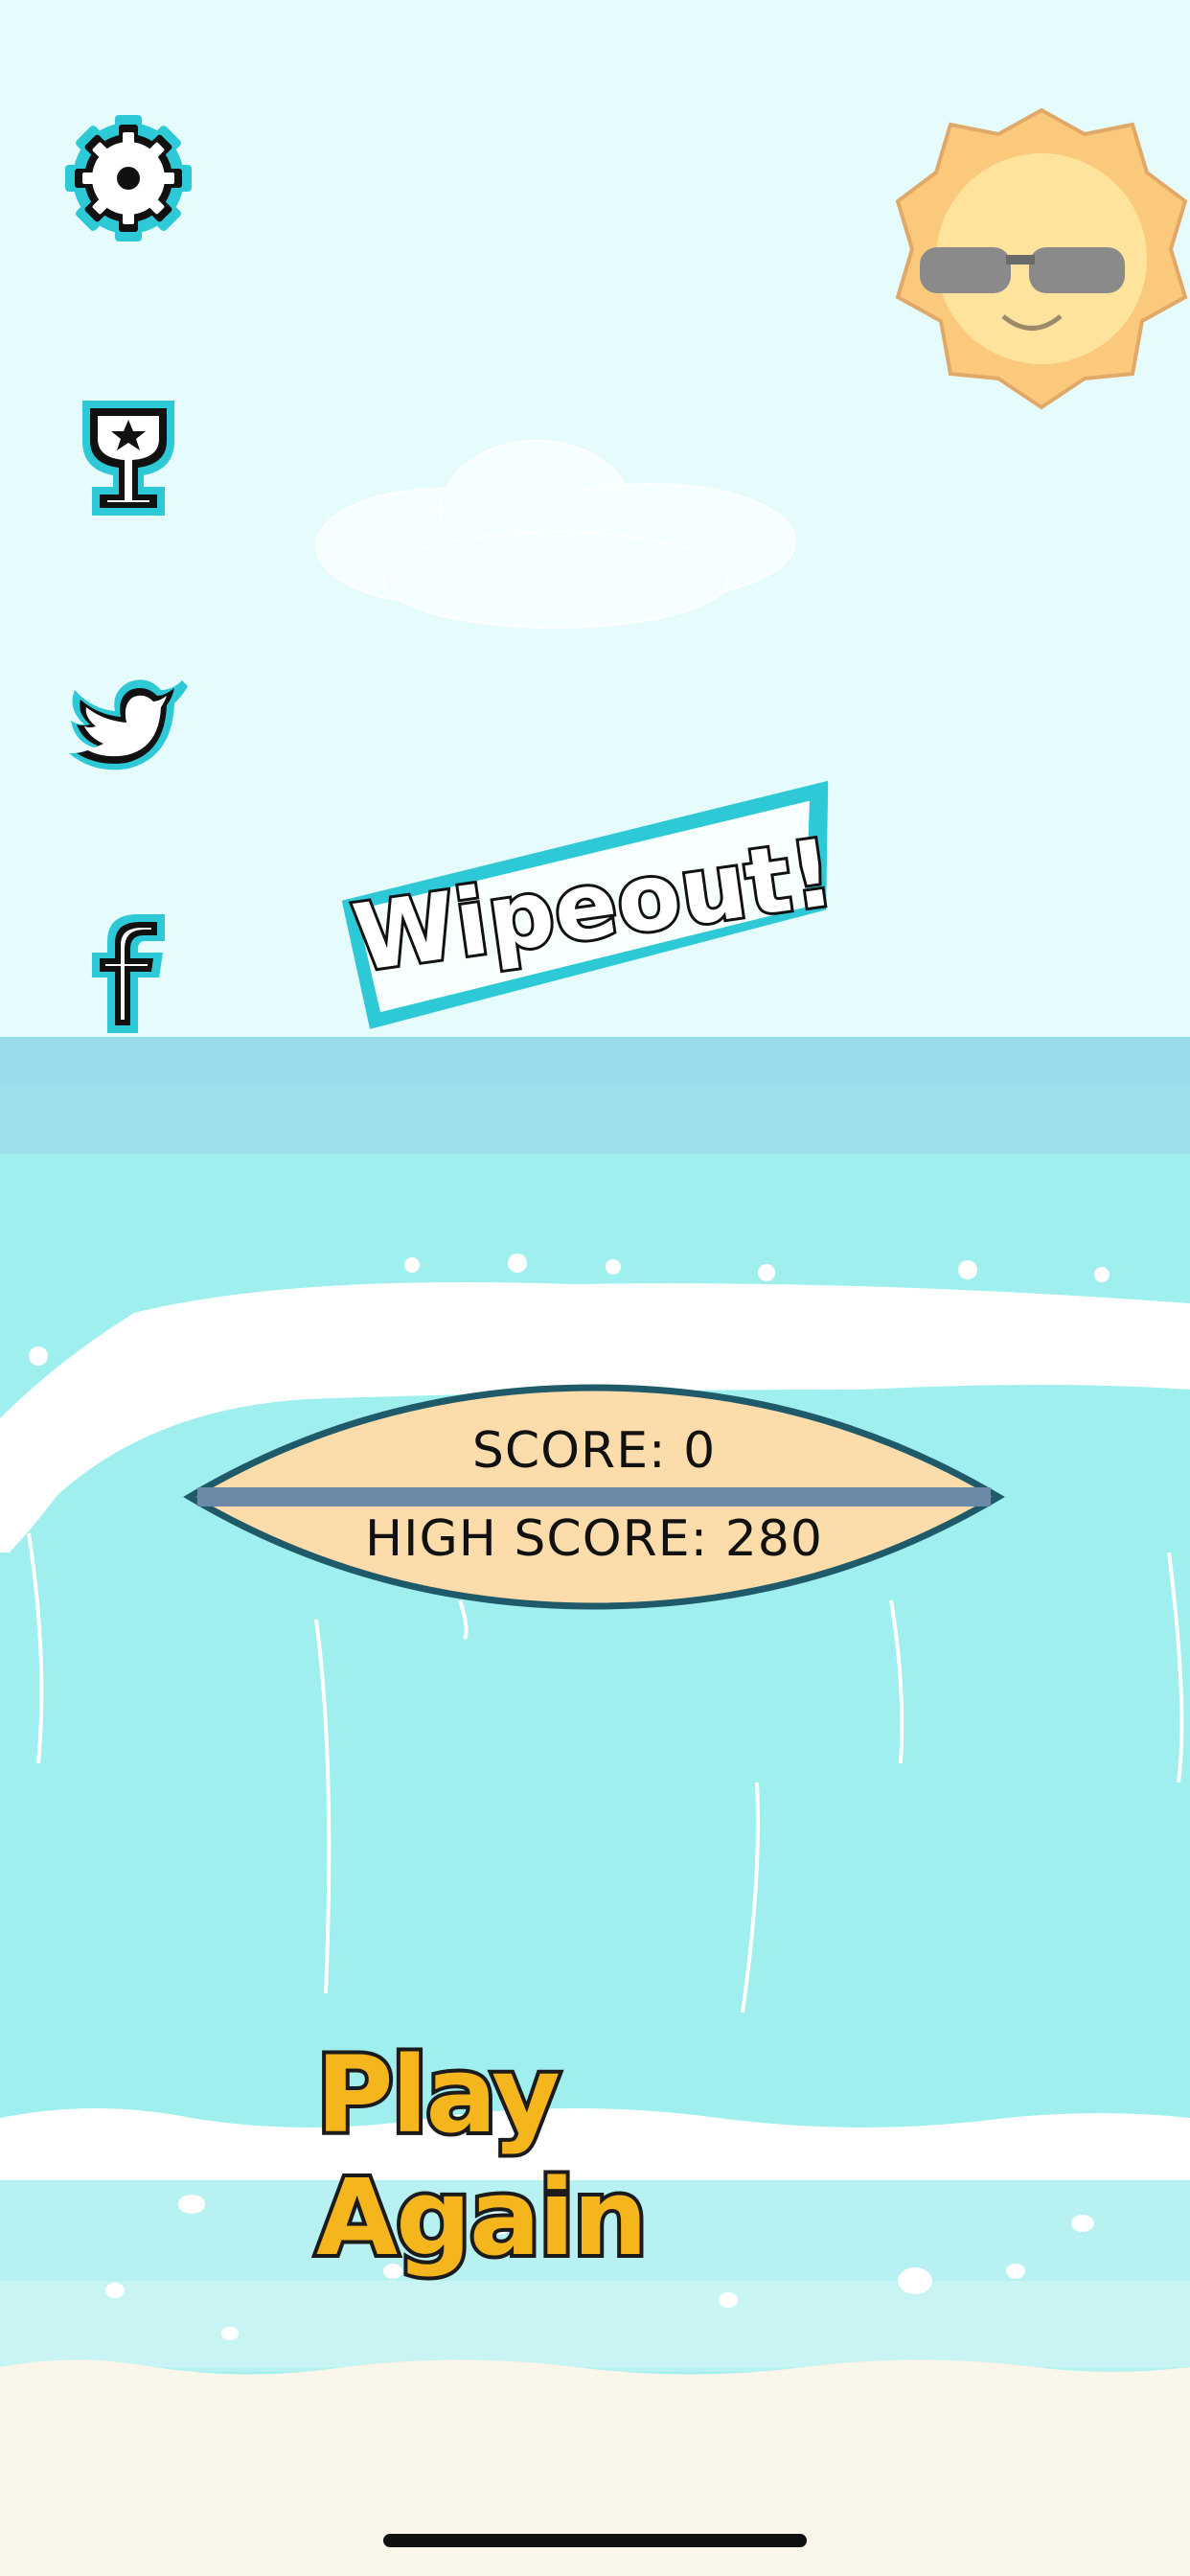 The width and height of the screenshot is (1190, 2576). Describe the element at coordinates (594, 1497) in the screenshot. I see `surfboard-scoreboard: SCORE: 0 HIGH SCORE: 280` at that location.